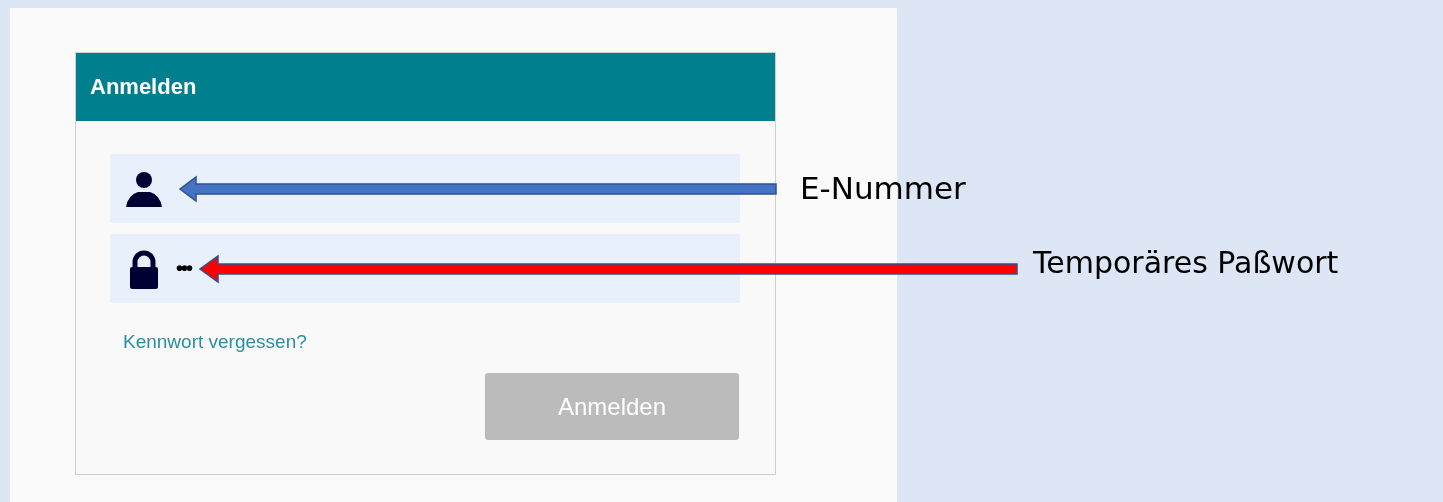 The image size is (1443, 502). What do you see at coordinates (143, 87) in the screenshot?
I see `card-title: Anmelden` at bounding box center [143, 87].